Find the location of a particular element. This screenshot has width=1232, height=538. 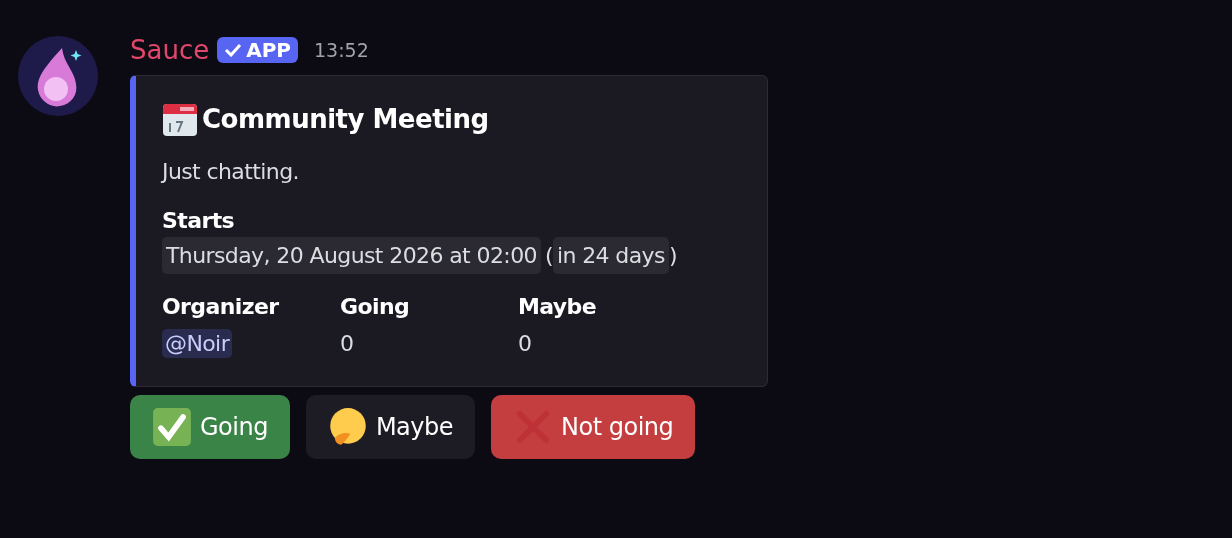

timestamp: 13:52 is located at coordinates (341, 50).